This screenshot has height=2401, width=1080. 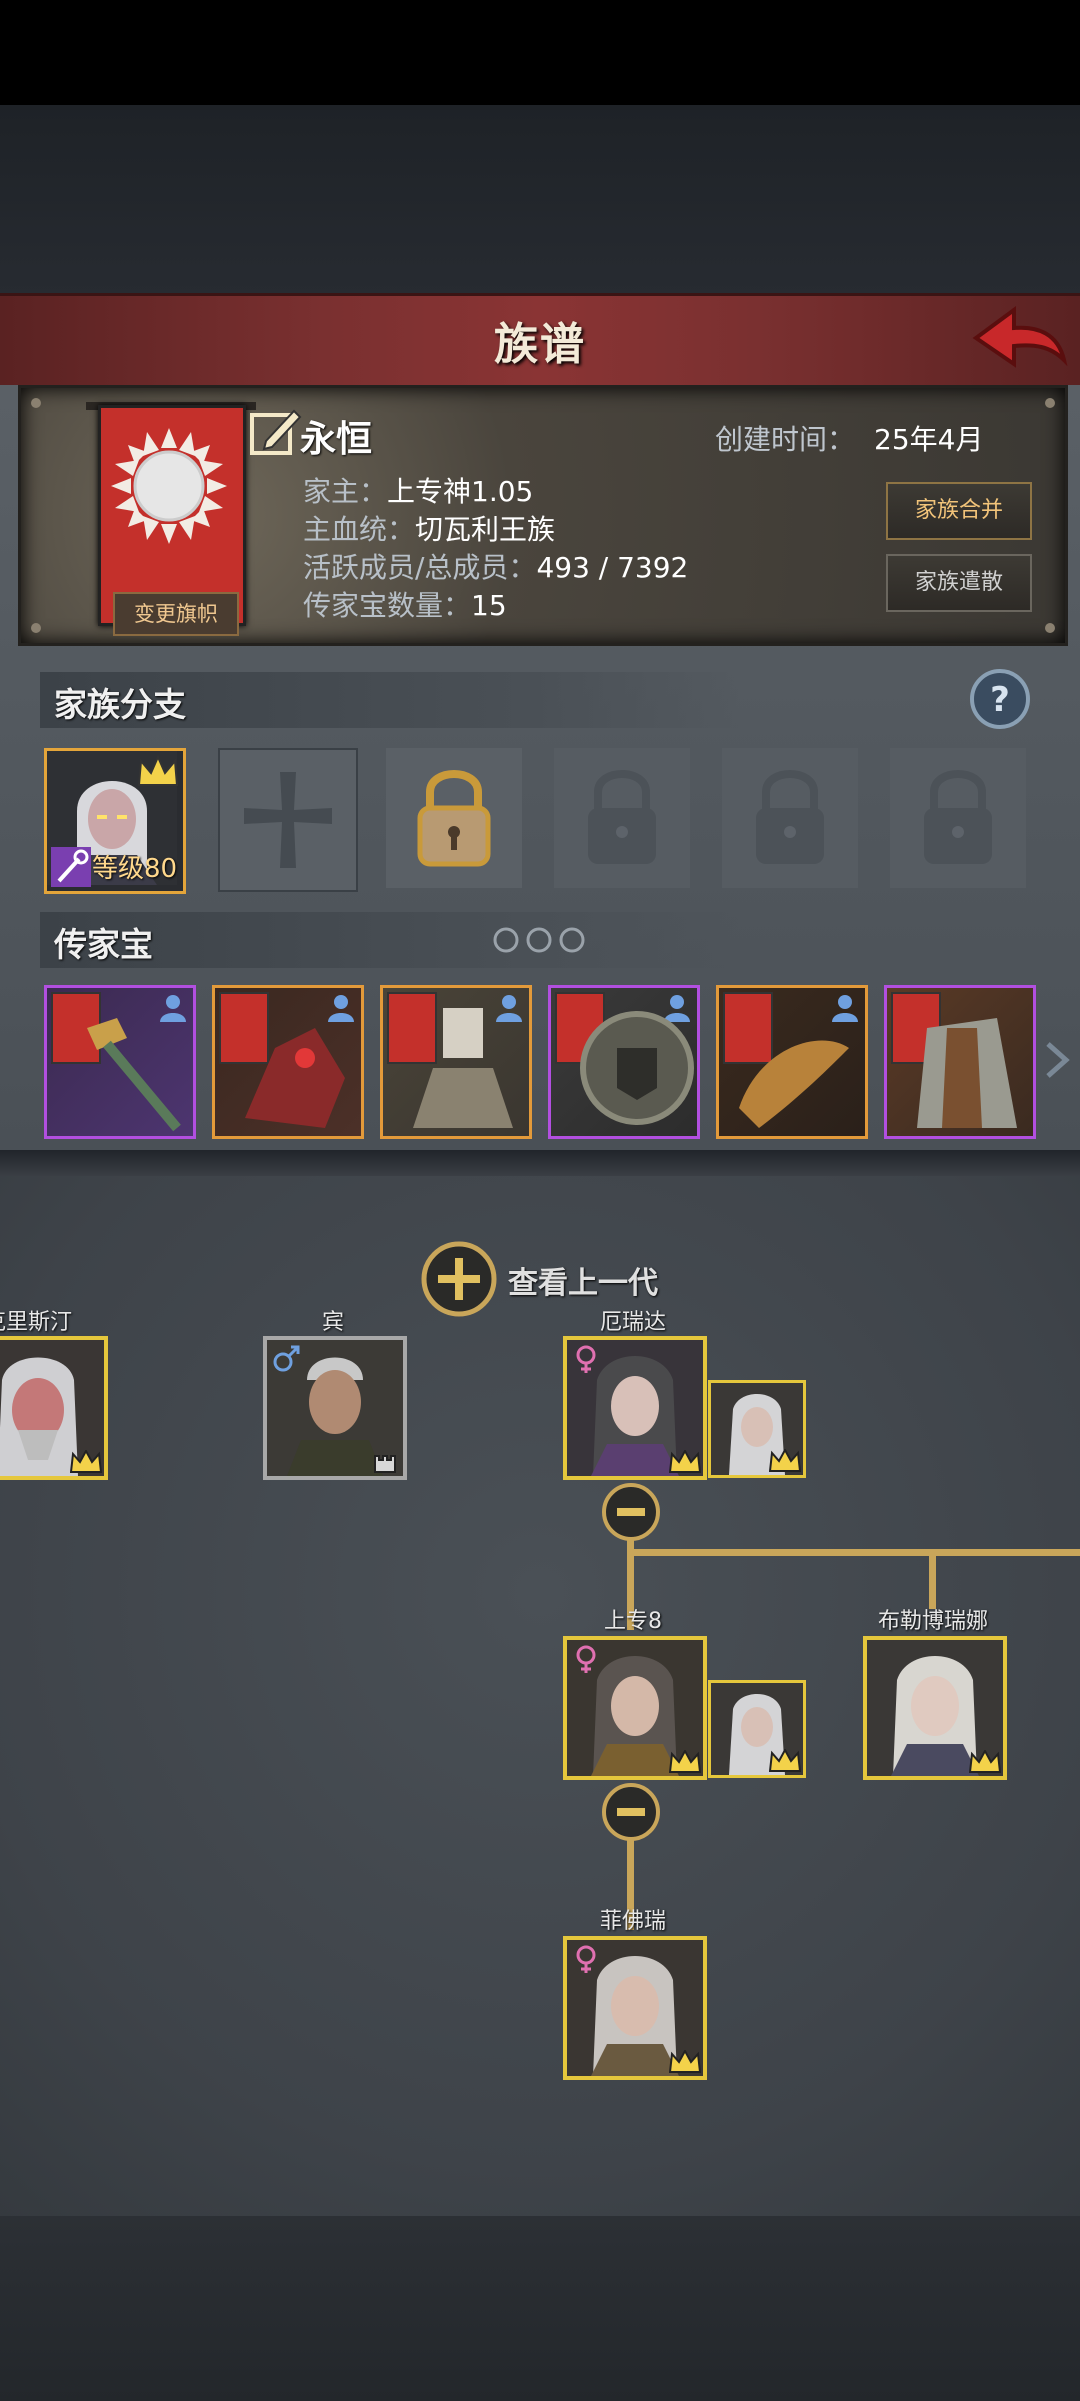 I want to click on help-icon: ?, so click(x=1000, y=699).